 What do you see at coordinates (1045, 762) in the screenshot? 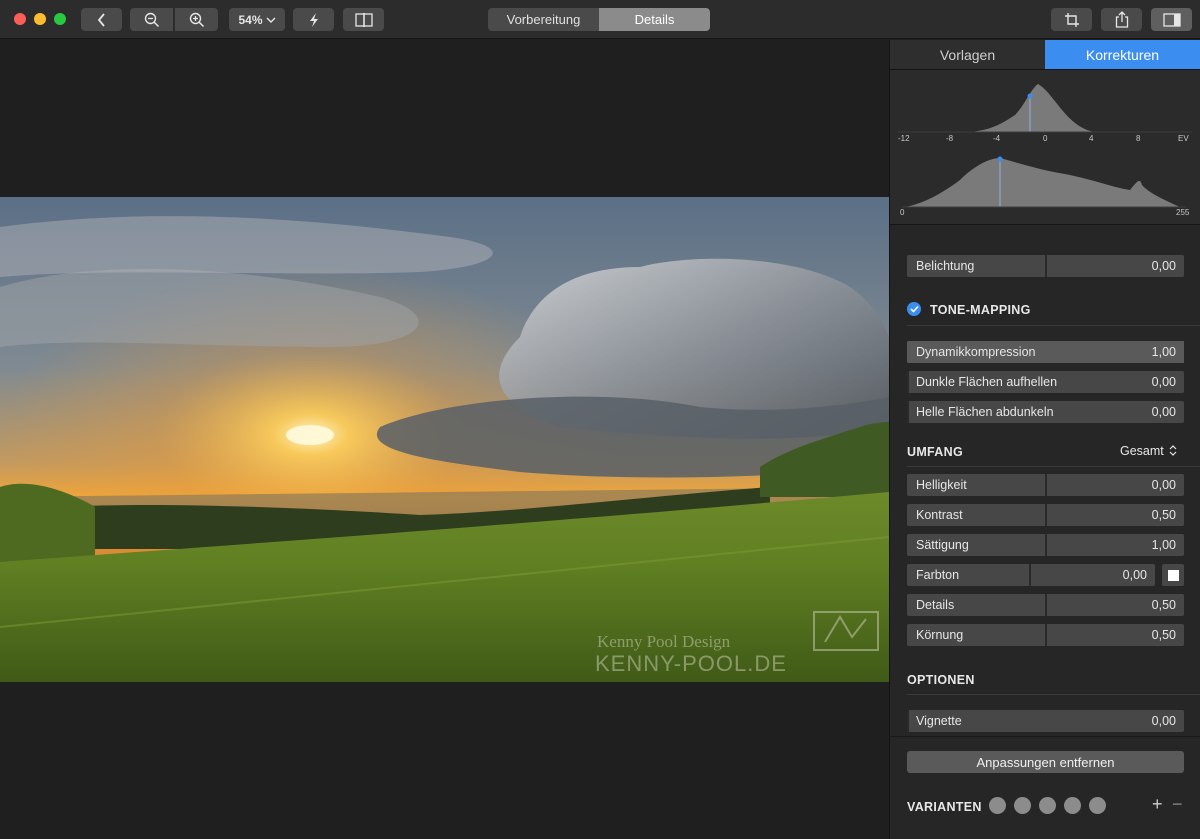
I see `remove-adjustments-button: Anpassungen entfernen` at bounding box center [1045, 762].